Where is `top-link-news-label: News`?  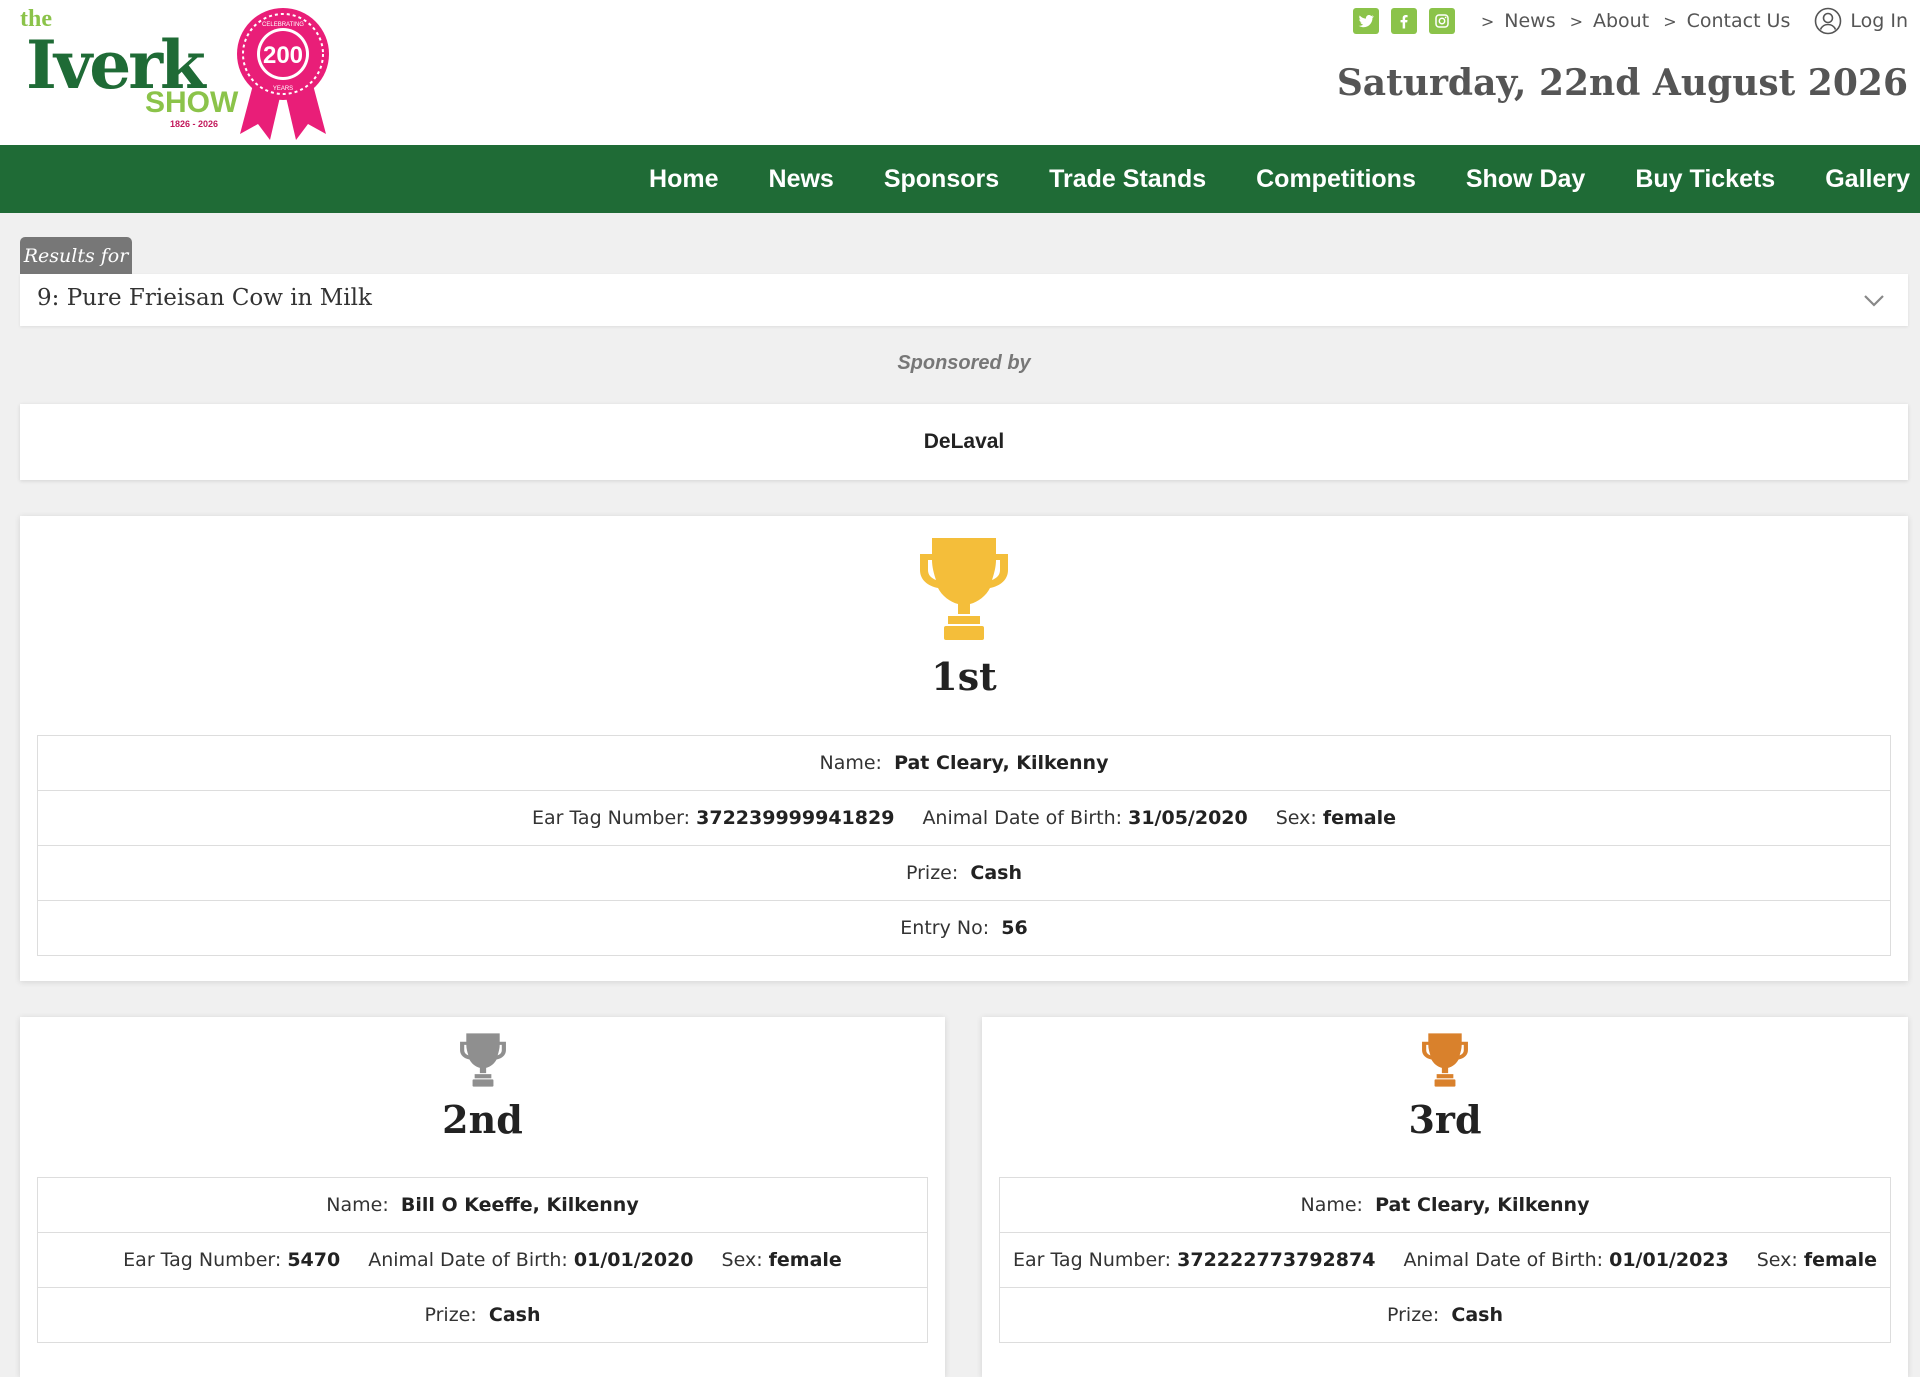
top-link-news-label: News is located at coordinates (1530, 21).